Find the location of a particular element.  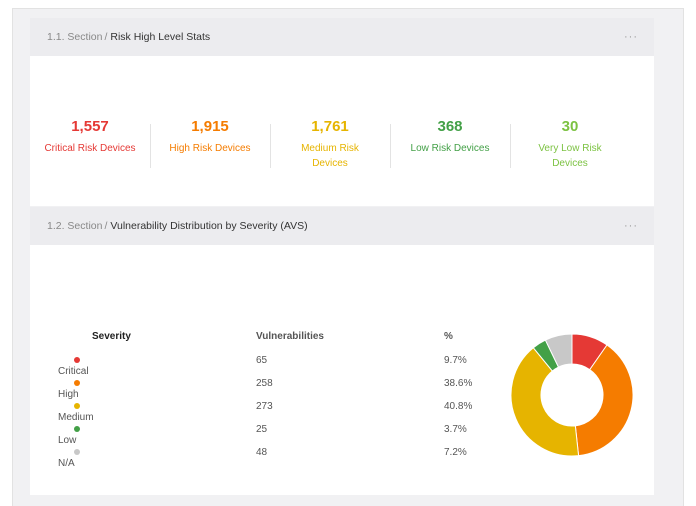

risk-stat-3: 368 Low Risk Devices is located at coordinates (450, 148).